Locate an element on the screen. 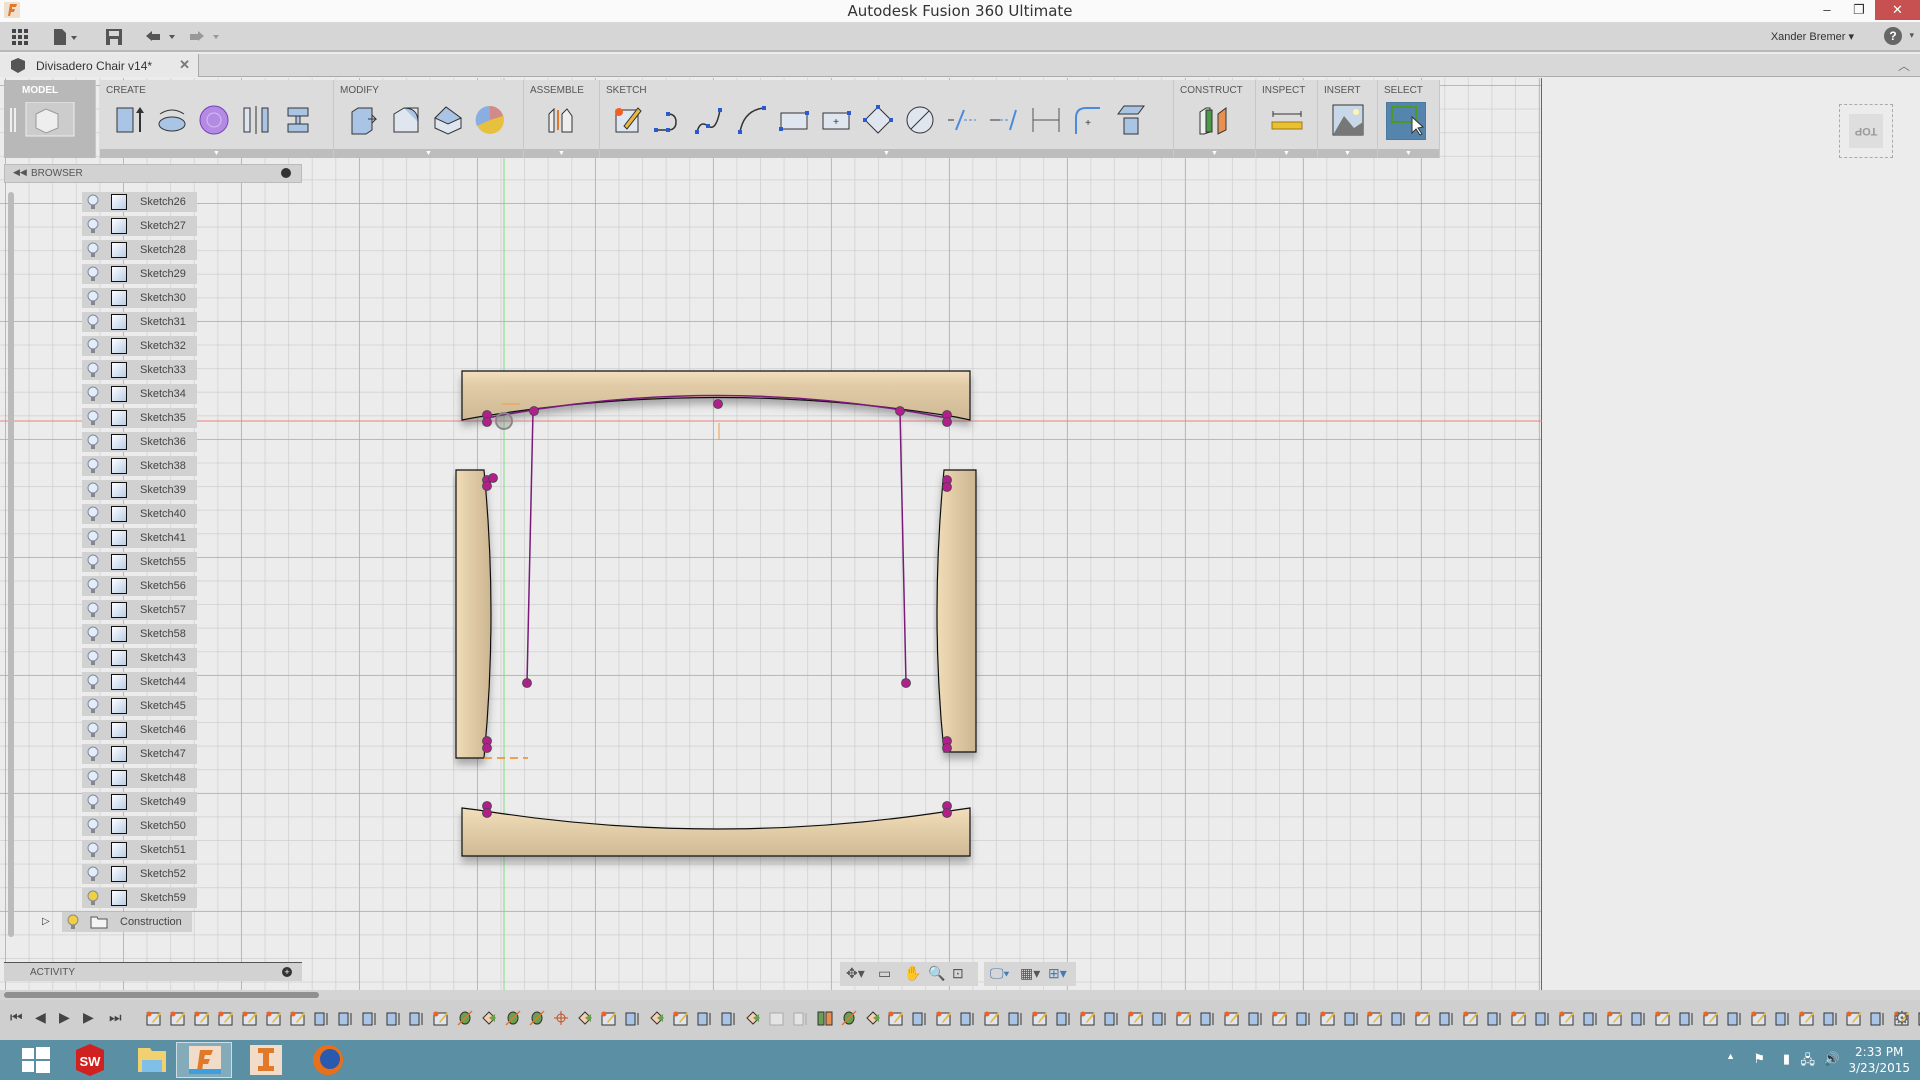 Image resolution: width=1920 pixels, height=1080 pixels. go-to-end-icon: ⏭ is located at coordinates (115, 1017).